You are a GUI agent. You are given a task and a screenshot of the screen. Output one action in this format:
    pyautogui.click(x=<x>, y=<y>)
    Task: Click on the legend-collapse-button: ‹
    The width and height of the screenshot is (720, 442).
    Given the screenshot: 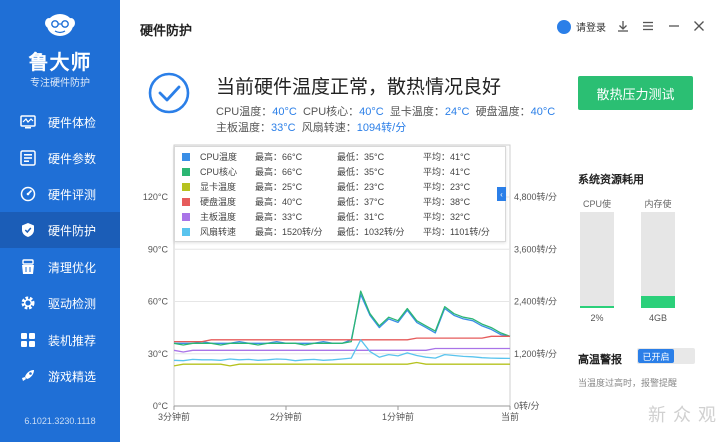 What is the action you would take?
    pyautogui.click(x=501, y=194)
    